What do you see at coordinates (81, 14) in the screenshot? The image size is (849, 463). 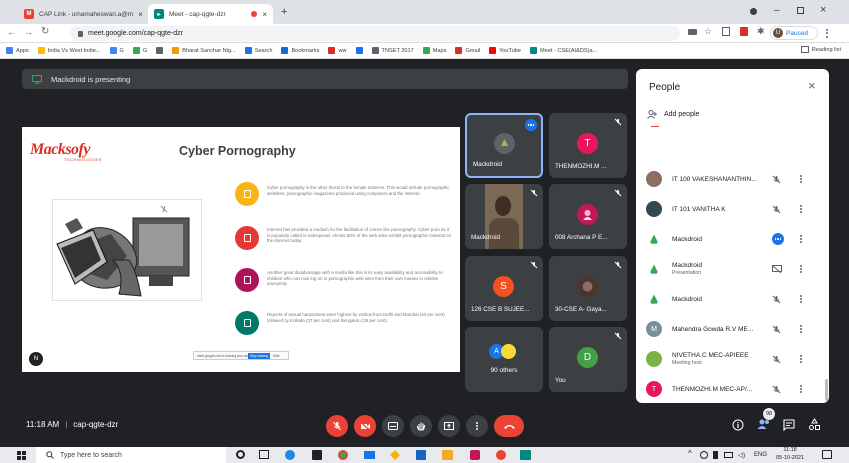 I see `tab-gmail: M CAP Link - umamaheswari.a@m ×` at bounding box center [81, 14].